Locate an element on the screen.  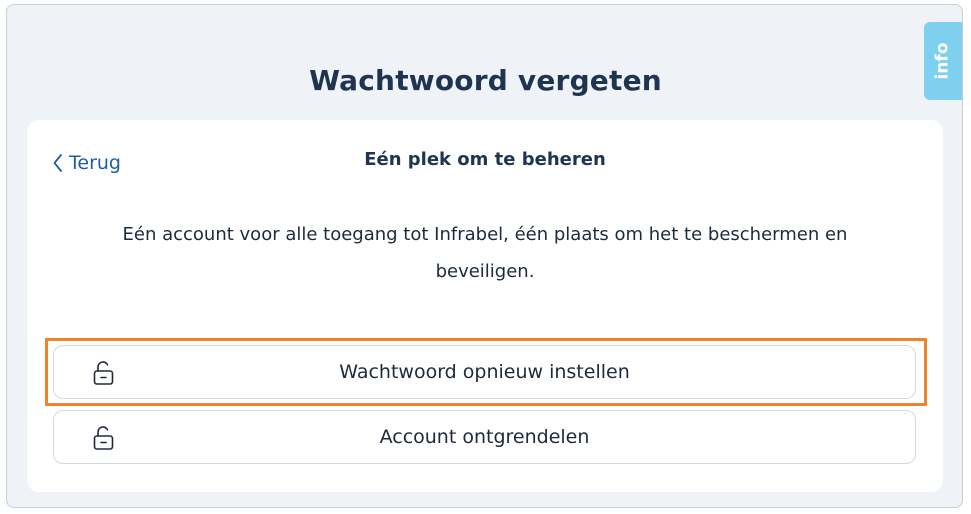
unlock-account-button: Account ontgrendelen is located at coordinates (484, 437).